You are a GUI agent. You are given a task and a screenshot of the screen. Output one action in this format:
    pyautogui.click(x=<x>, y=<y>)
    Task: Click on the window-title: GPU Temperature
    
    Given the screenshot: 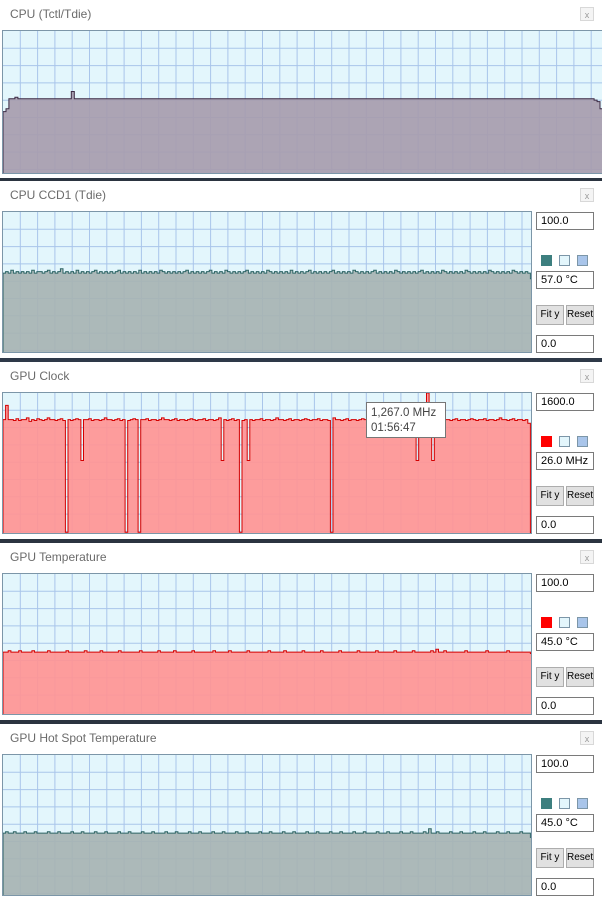 What is the action you would take?
    pyautogui.click(x=58, y=557)
    